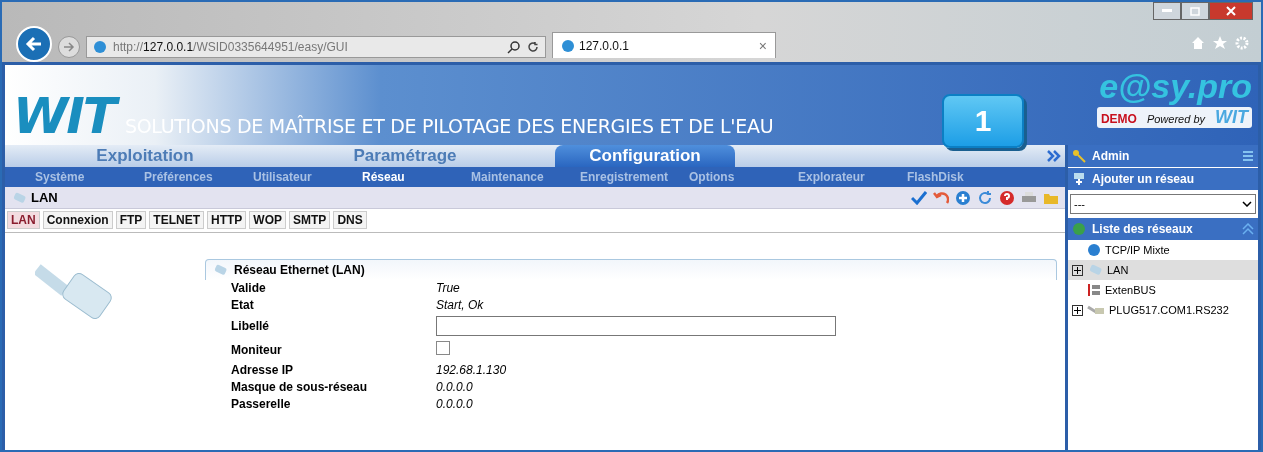 This screenshot has width=1263, height=452. Describe the element at coordinates (243, 305) in the screenshot. I see `field-label: Etat` at that location.